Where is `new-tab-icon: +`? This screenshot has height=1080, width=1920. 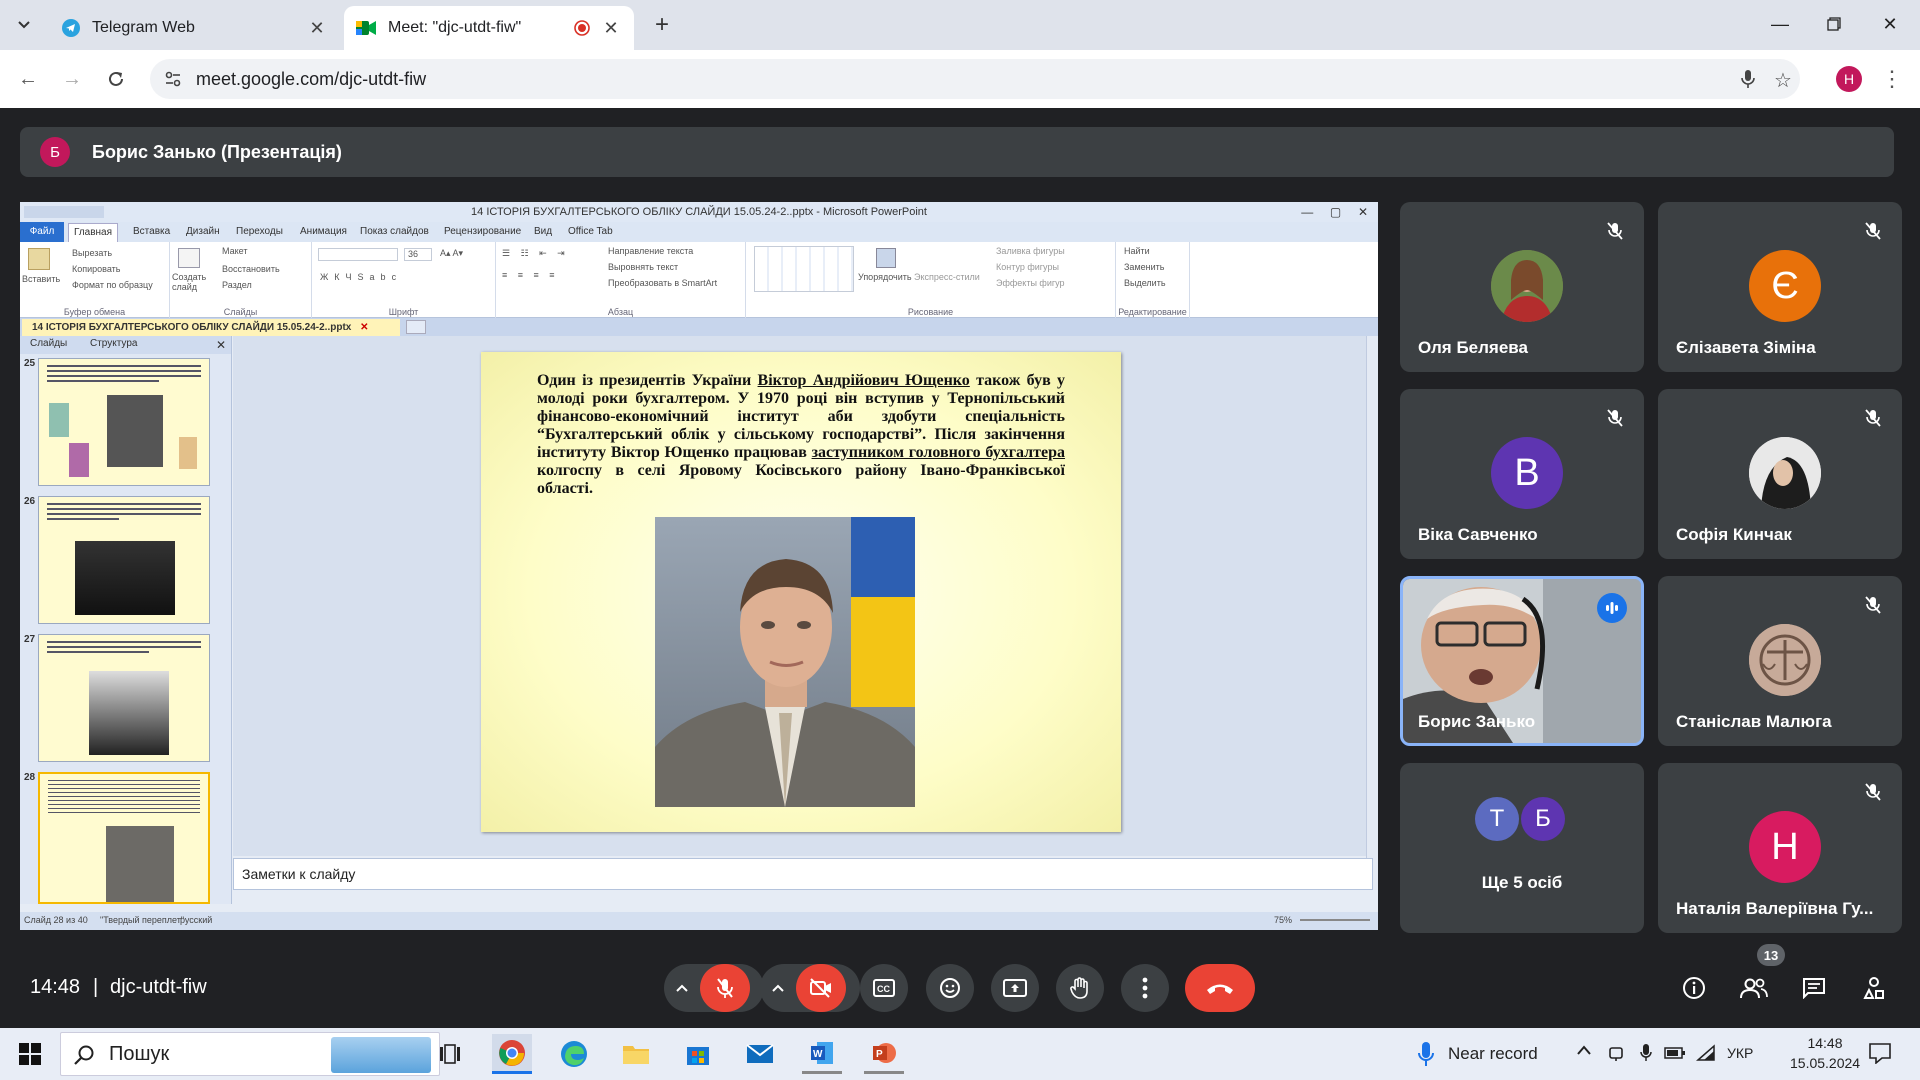 new-tab-icon: + is located at coordinates (662, 25).